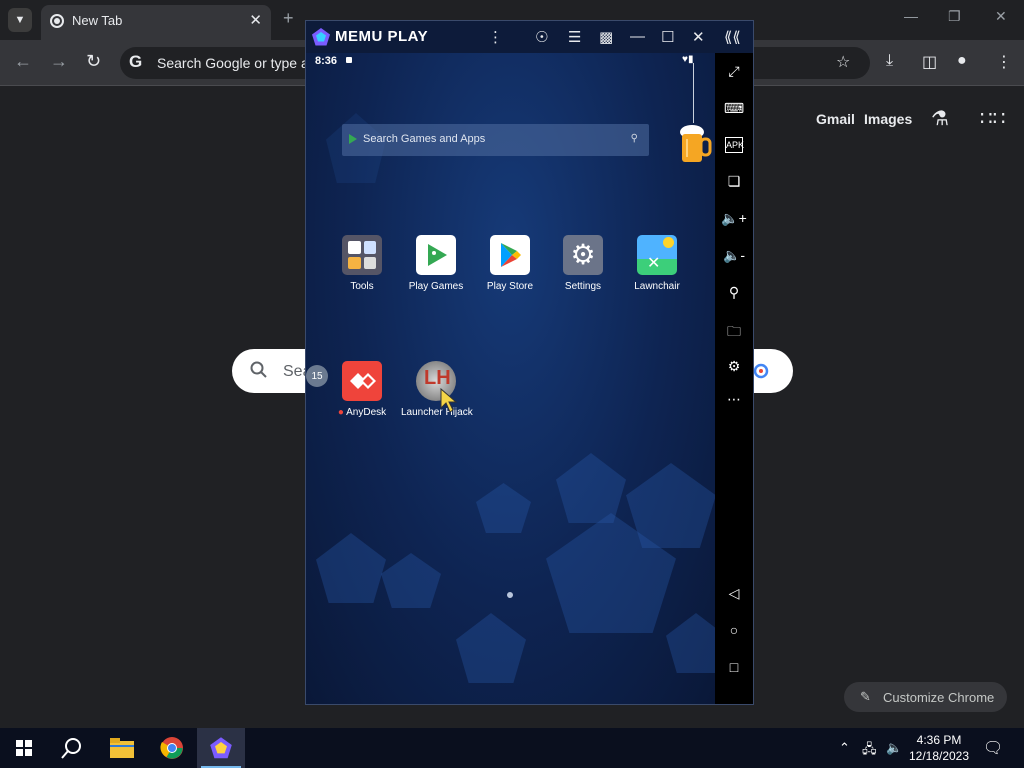 The image size is (1024, 768). What do you see at coordinates (583, 255) in the screenshot?
I see `settings-gear-icon: ⚙` at bounding box center [583, 255].